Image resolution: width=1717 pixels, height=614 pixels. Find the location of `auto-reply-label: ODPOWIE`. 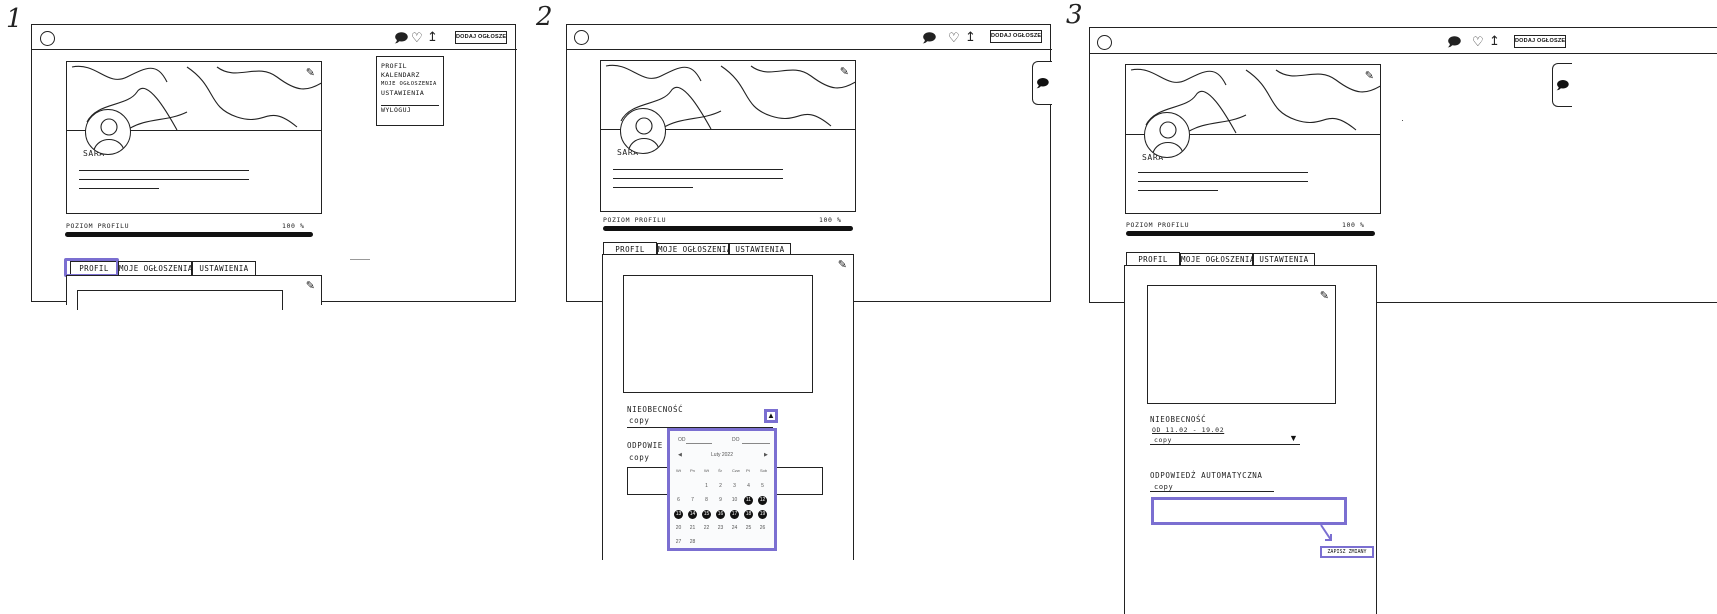

auto-reply-label: ODPOWIE is located at coordinates (645, 445).